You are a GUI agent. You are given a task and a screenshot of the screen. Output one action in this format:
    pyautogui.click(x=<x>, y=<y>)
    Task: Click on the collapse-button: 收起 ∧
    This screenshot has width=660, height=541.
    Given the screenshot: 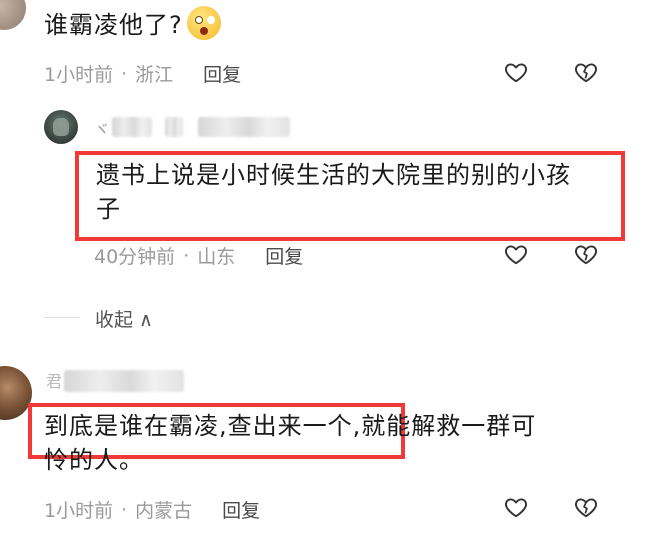 What is the action you would take?
    pyautogui.click(x=124, y=318)
    